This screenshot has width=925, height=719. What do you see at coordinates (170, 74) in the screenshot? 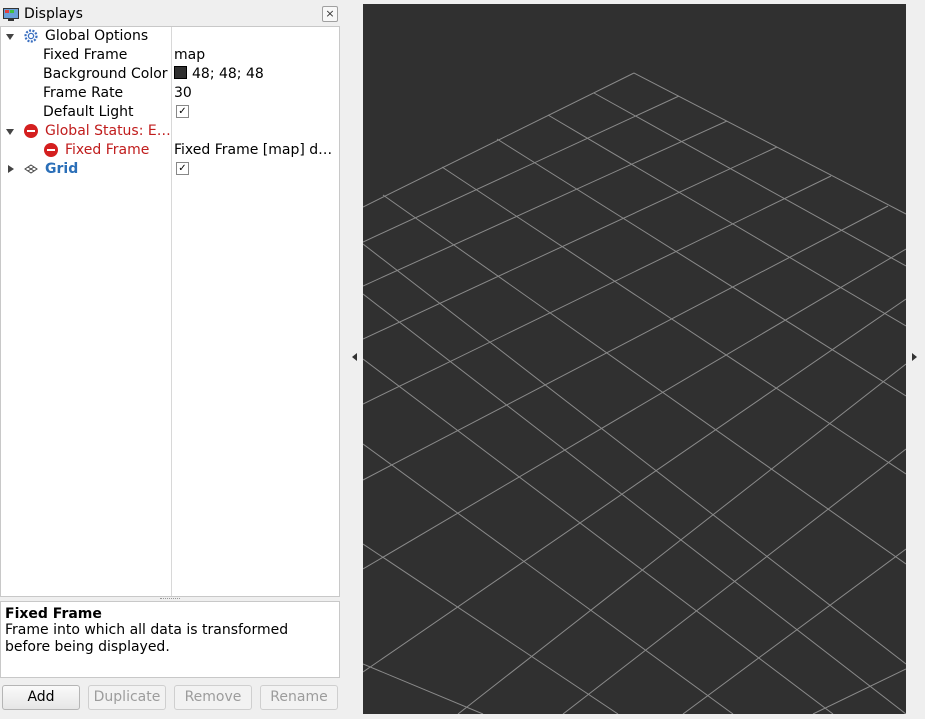
I see `tree-row-background-color: Background Color 48; 48; 48` at bounding box center [170, 74].